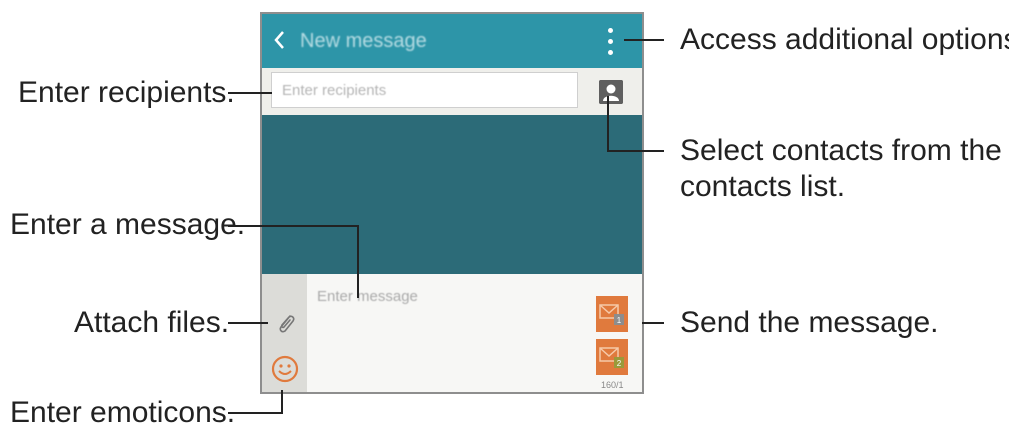 The image size is (1009, 430). What do you see at coordinates (123, 412) in the screenshot?
I see `annotation-emoticons: Enter emoticons.` at bounding box center [123, 412].